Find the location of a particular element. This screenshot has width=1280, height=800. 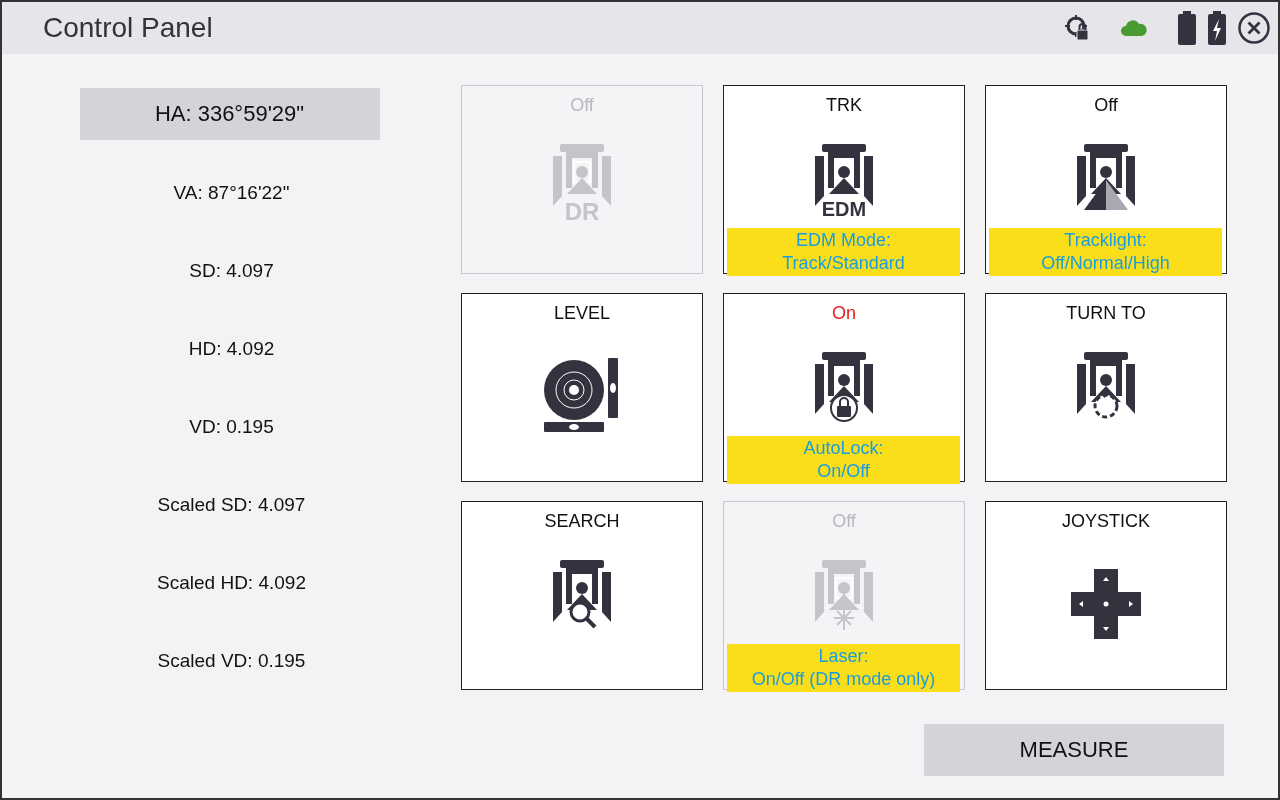

control-tile: TRK EDM EDM Mode: Track/Standard is located at coordinates (844, 179).